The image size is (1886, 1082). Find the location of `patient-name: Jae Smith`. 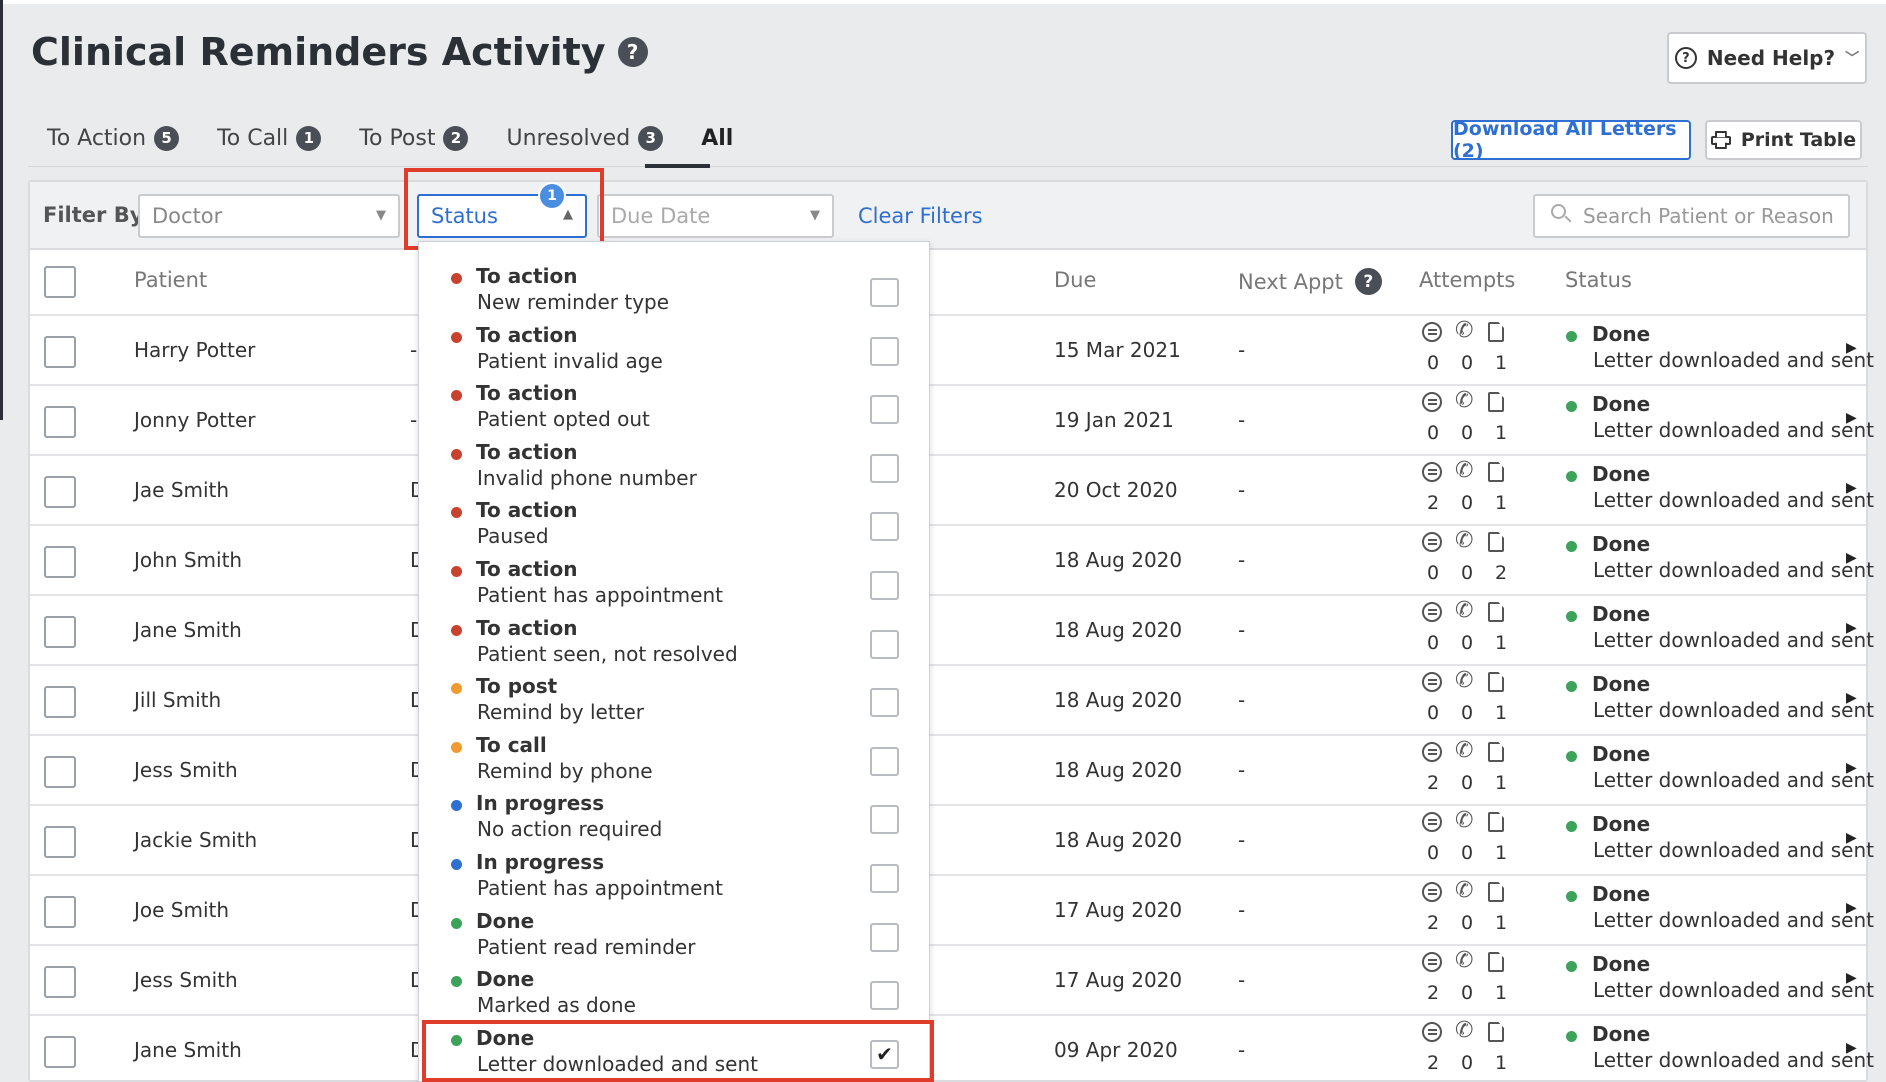

patient-name: Jae Smith is located at coordinates (181, 490).